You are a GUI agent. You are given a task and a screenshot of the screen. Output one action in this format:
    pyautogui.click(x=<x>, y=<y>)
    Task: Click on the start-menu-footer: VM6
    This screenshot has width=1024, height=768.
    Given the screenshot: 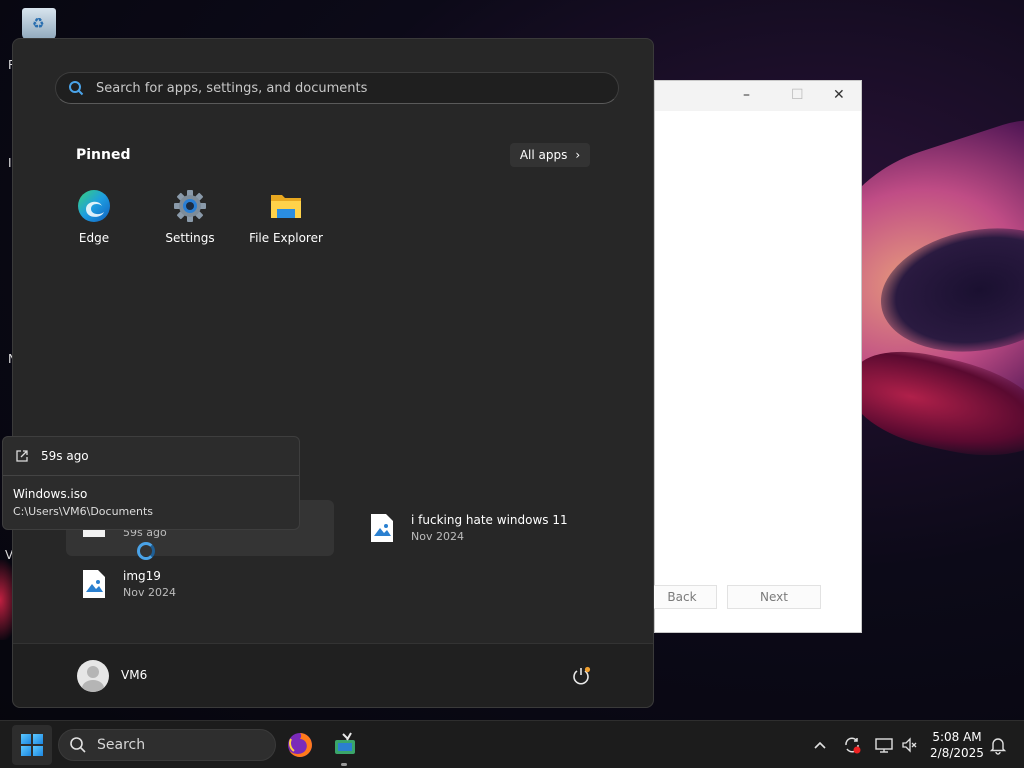 What is the action you would take?
    pyautogui.click(x=333, y=675)
    